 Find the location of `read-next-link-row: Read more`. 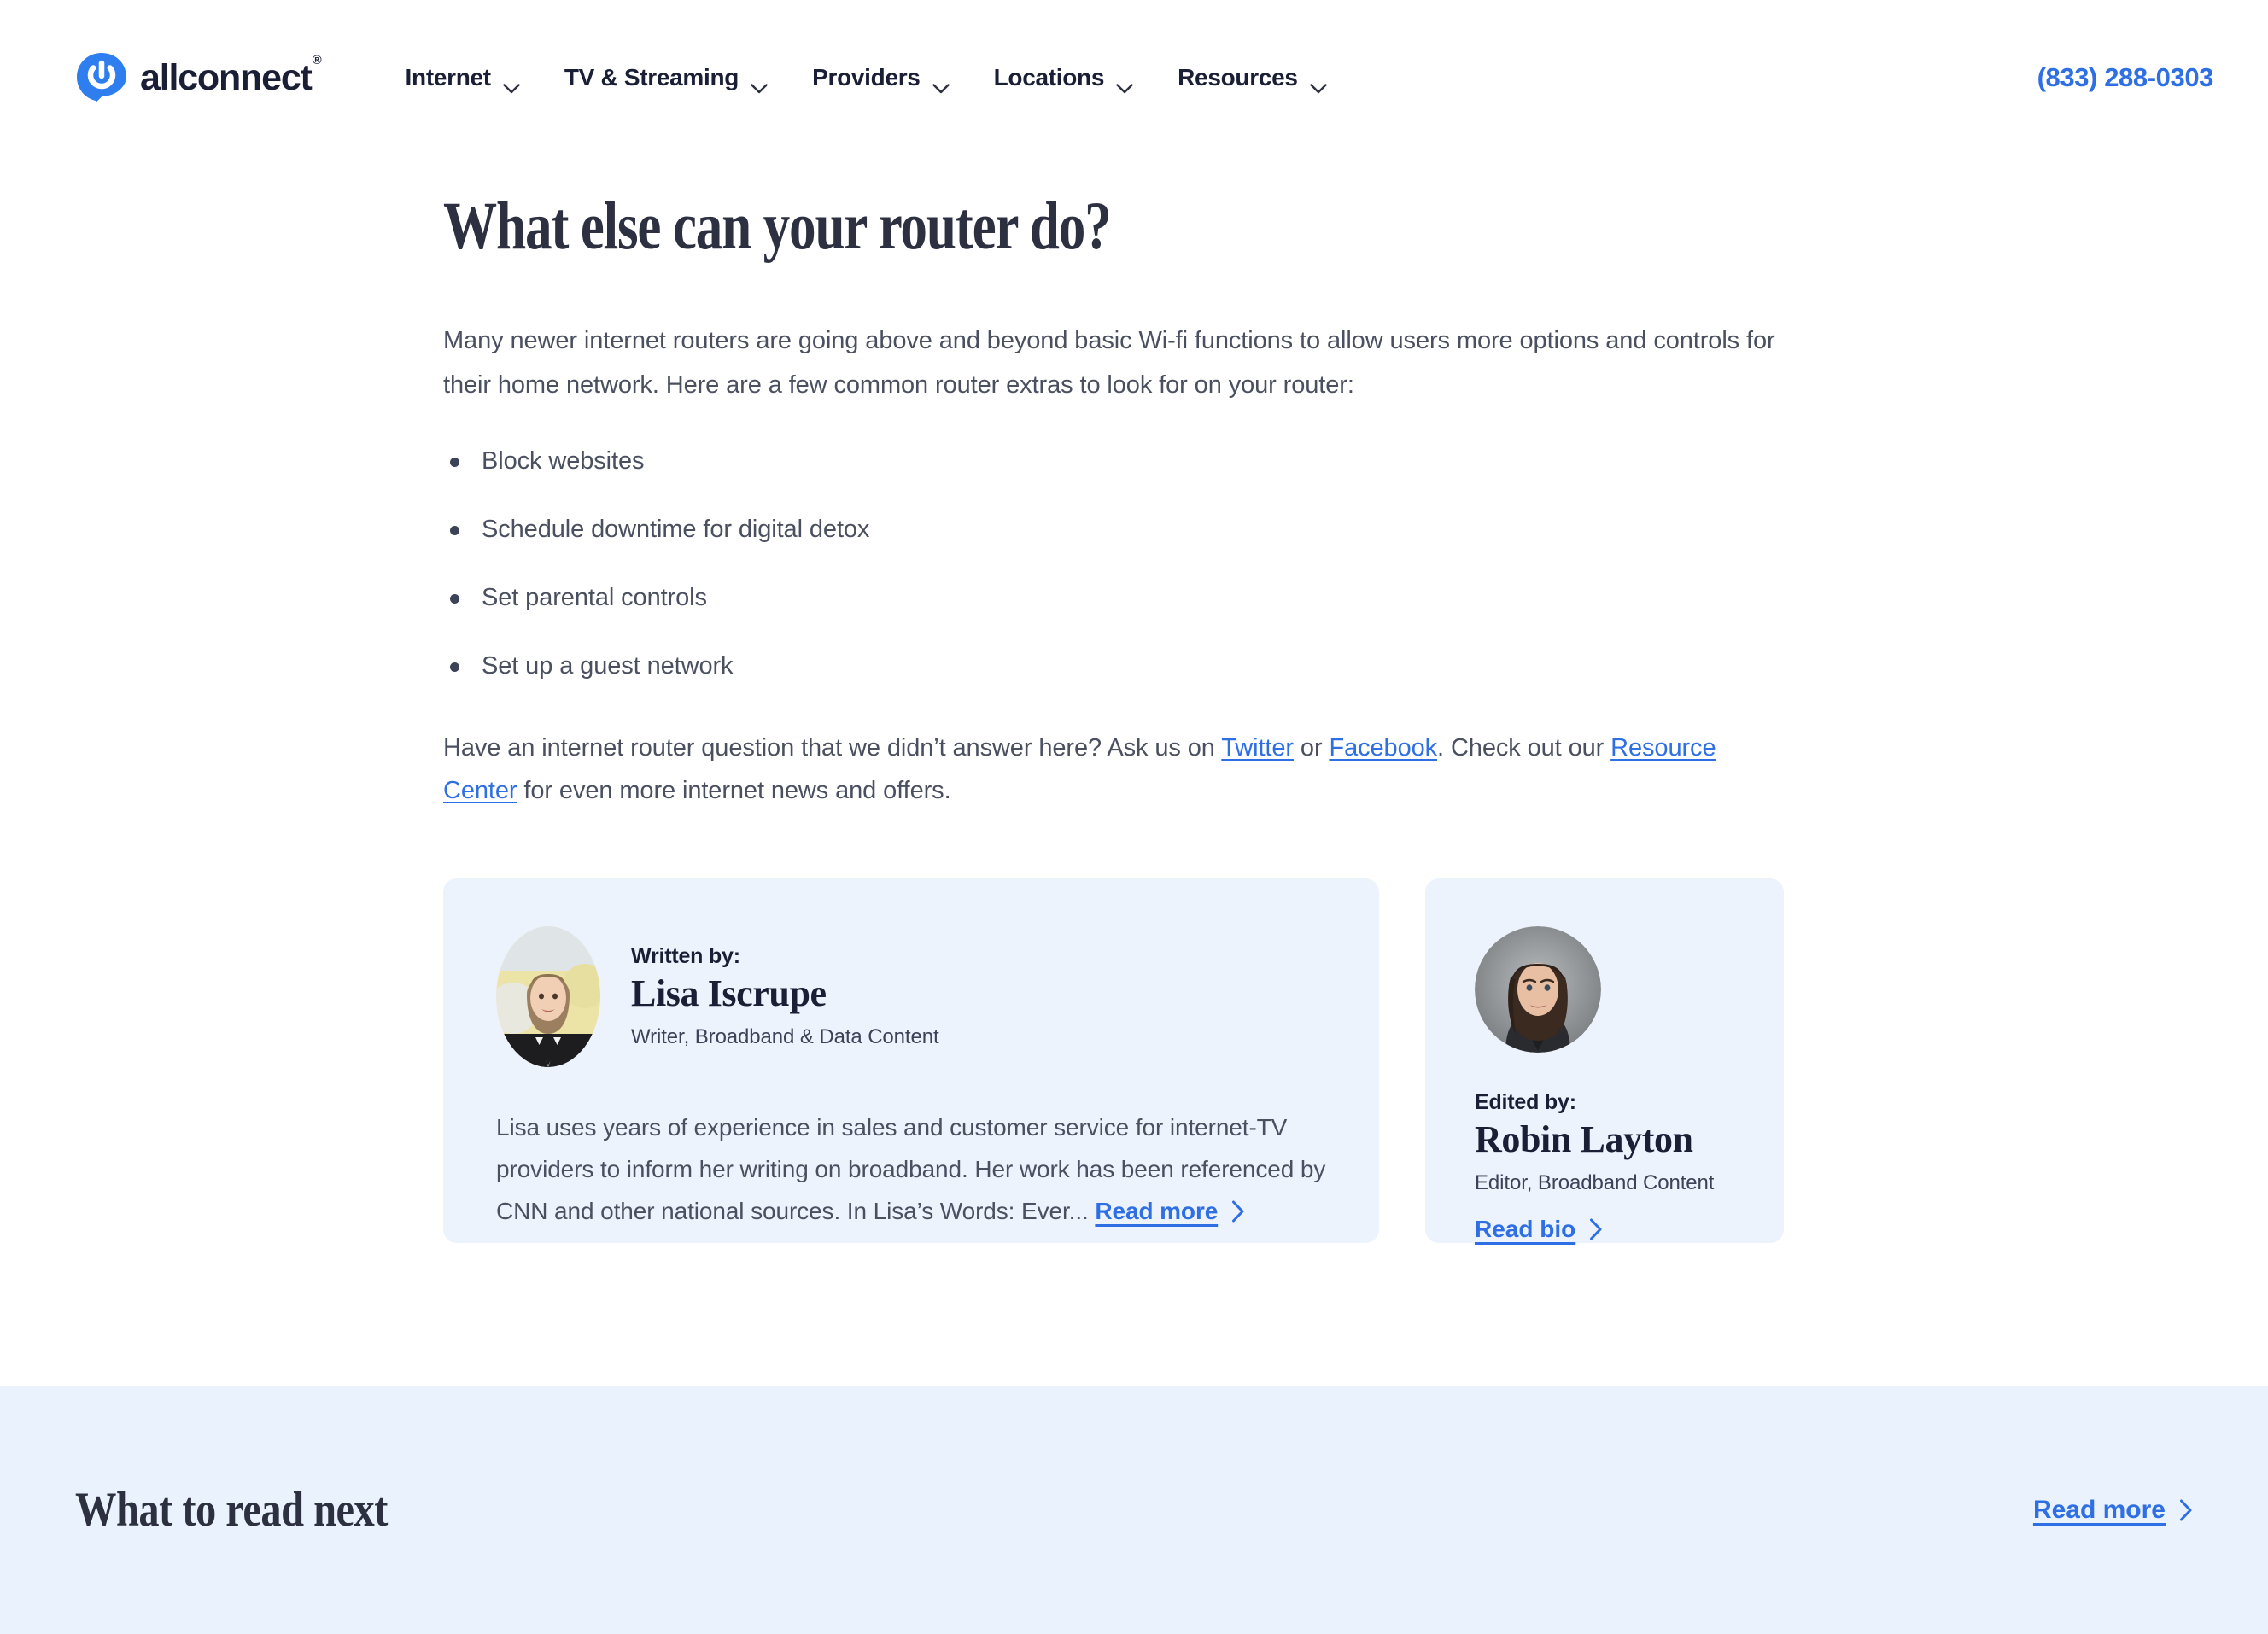

read-next-link-row: Read more is located at coordinates (2113, 1510).